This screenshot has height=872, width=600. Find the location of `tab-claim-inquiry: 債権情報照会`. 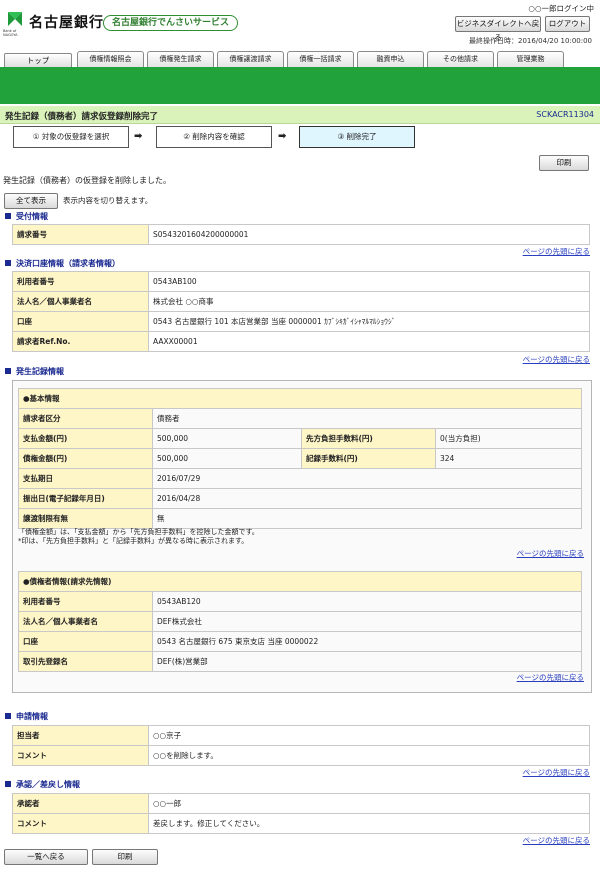

tab-claim-inquiry: 債権情報照会 is located at coordinates (110, 59).